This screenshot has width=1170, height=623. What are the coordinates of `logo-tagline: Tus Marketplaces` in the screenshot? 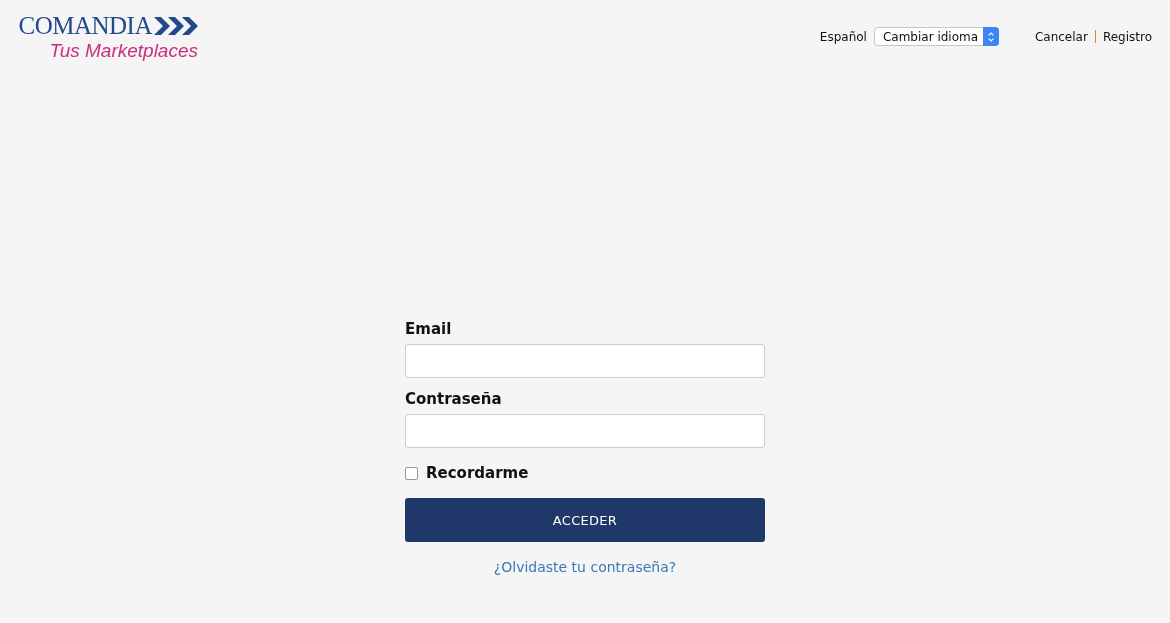 It's located at (123, 51).